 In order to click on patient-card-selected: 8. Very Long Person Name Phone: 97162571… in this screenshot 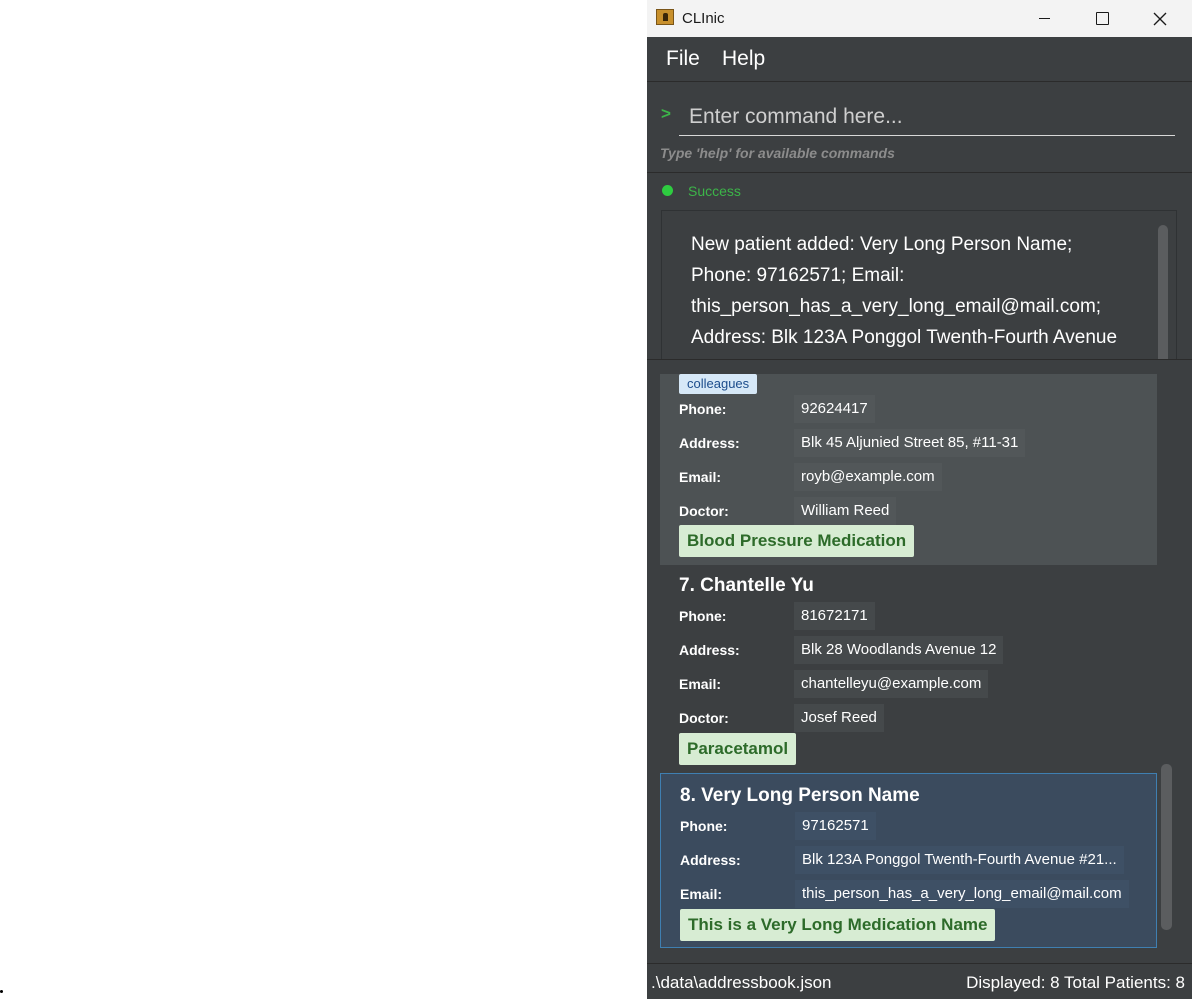, I will do `click(908, 860)`.